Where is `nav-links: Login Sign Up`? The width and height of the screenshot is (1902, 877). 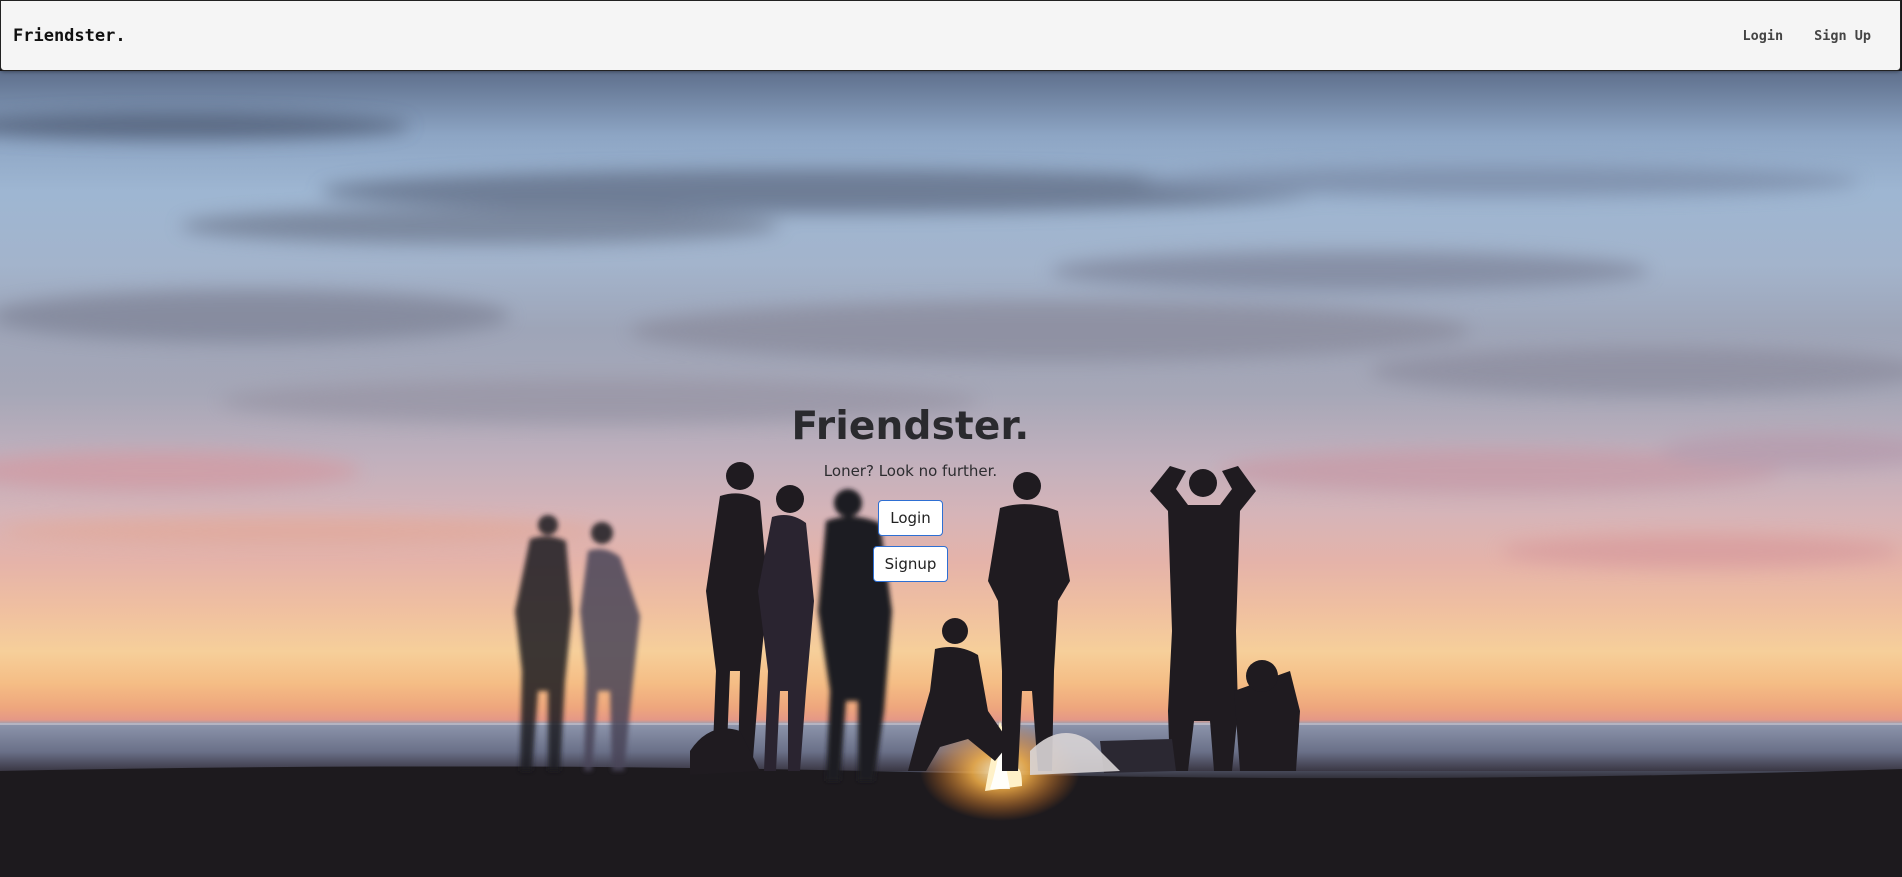 nav-links: Login Sign Up is located at coordinates (1806, 36).